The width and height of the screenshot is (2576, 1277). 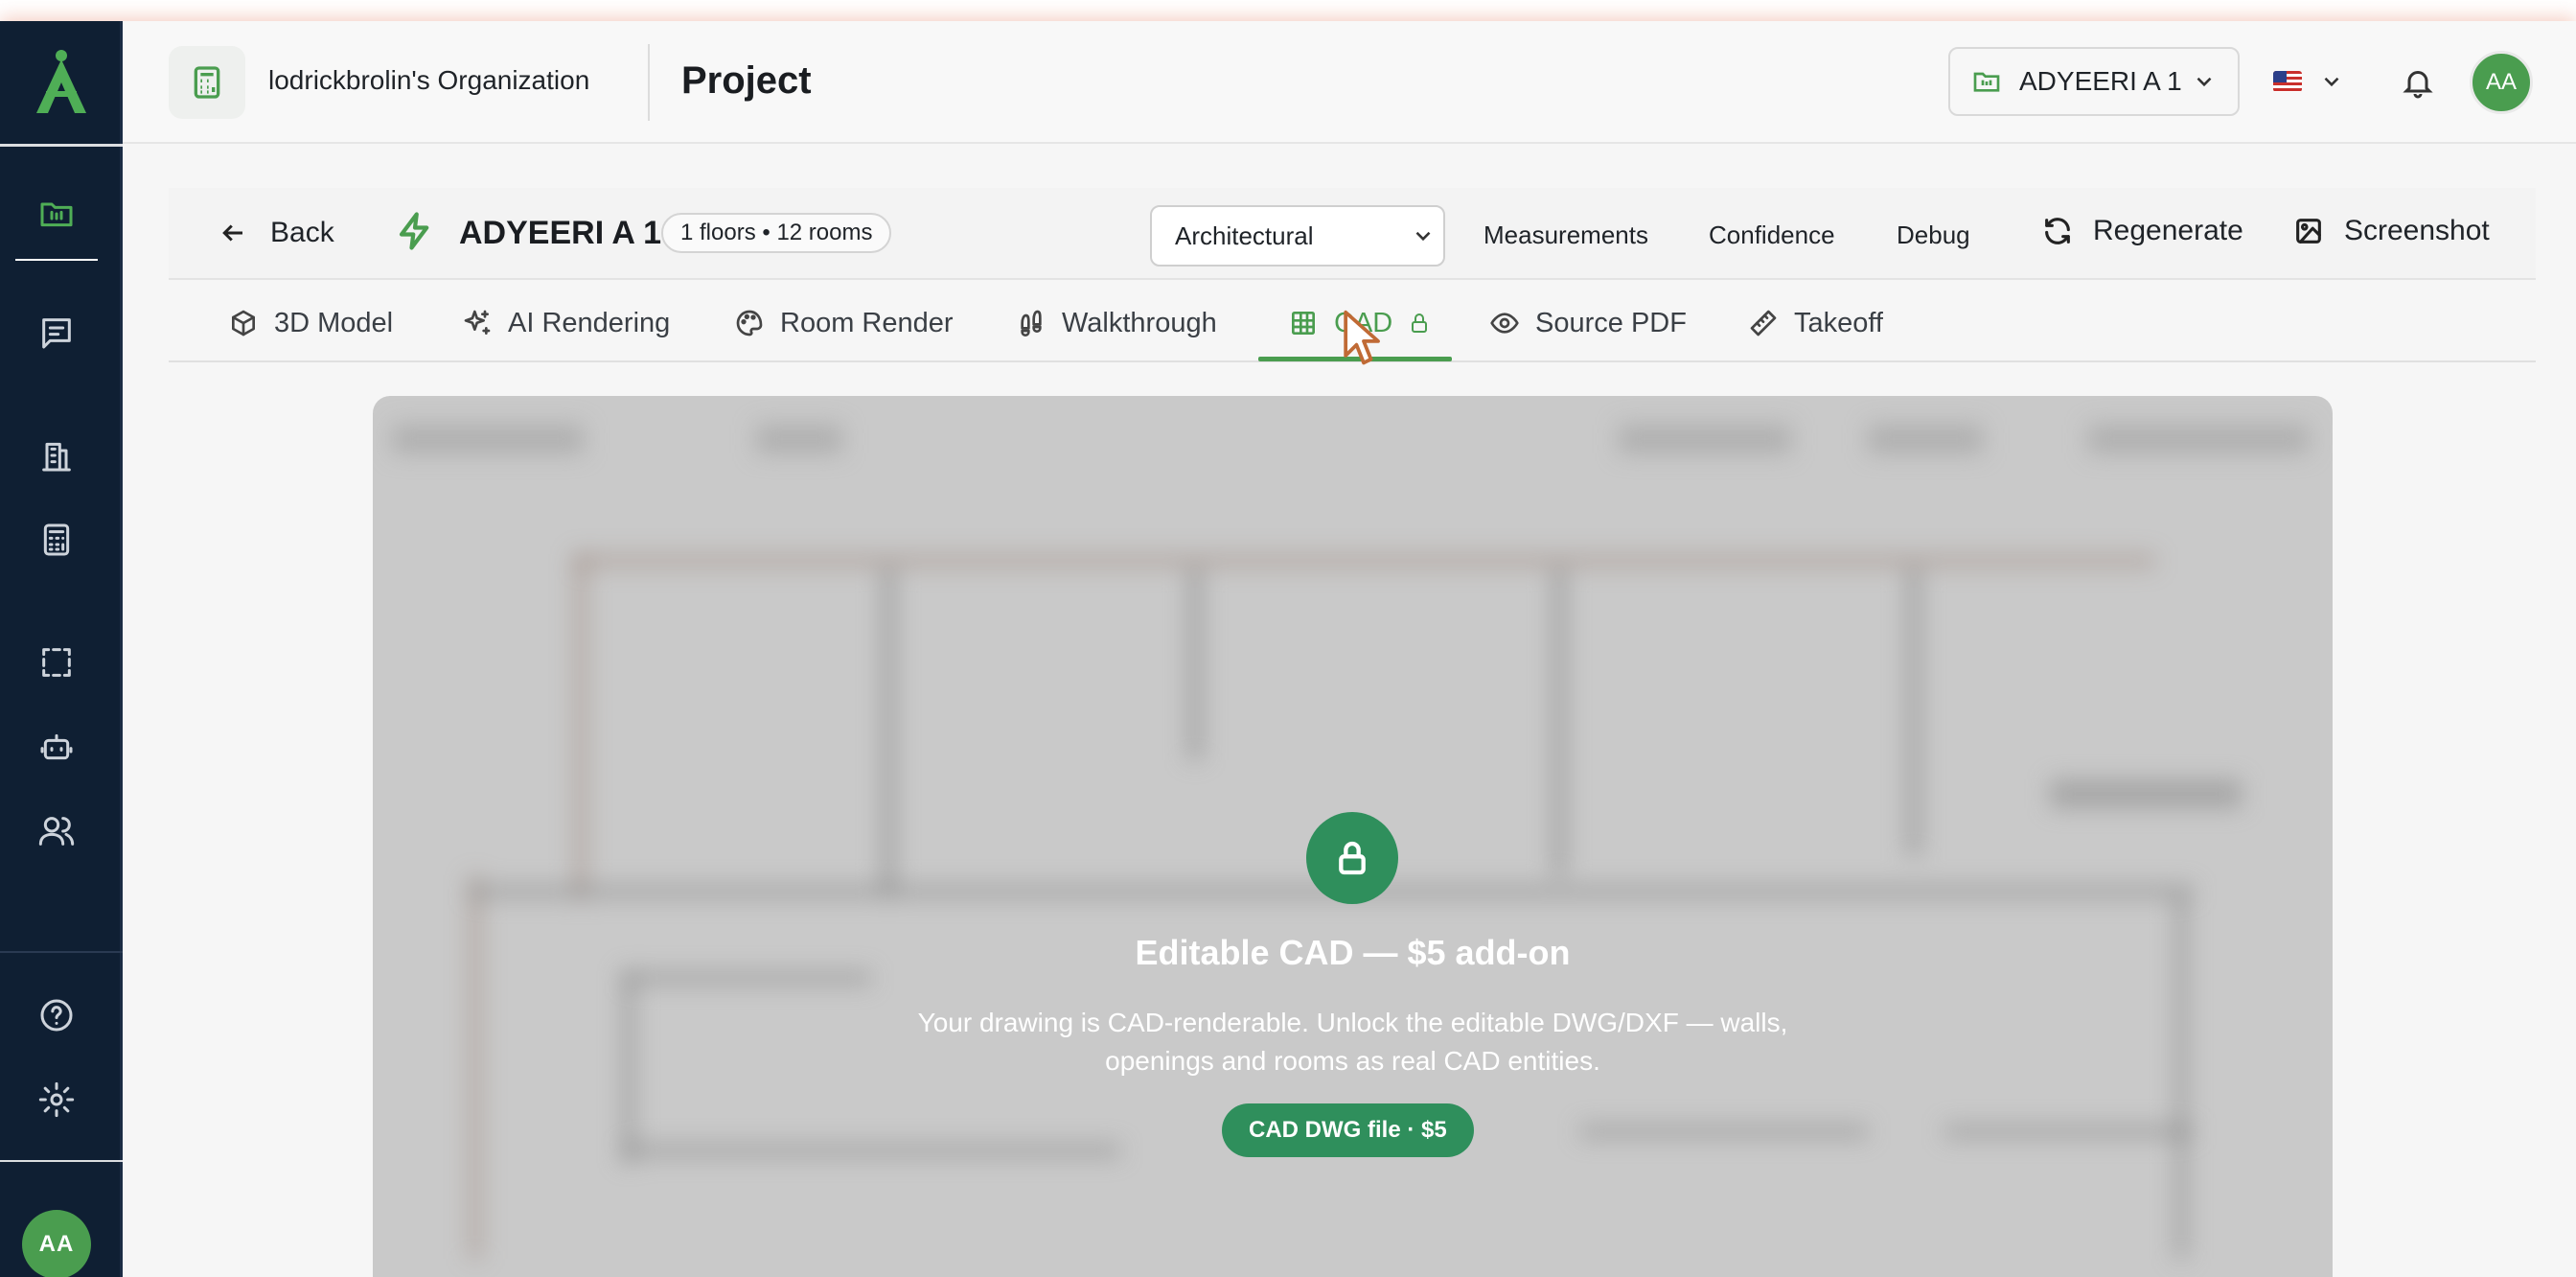 I want to click on sidebar-item-team, so click(x=56, y=831).